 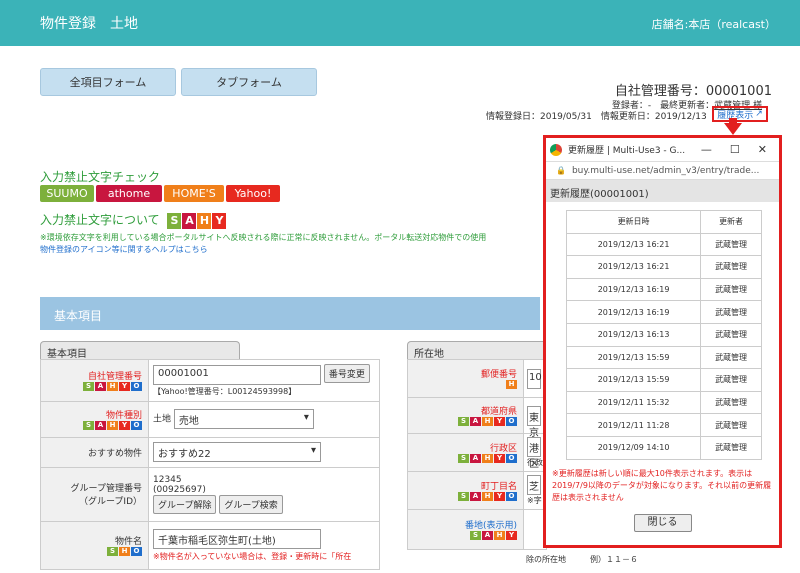 I want to click on mgmt-label-cell: 自社管理番号 SAHYO, so click(x=94, y=380).